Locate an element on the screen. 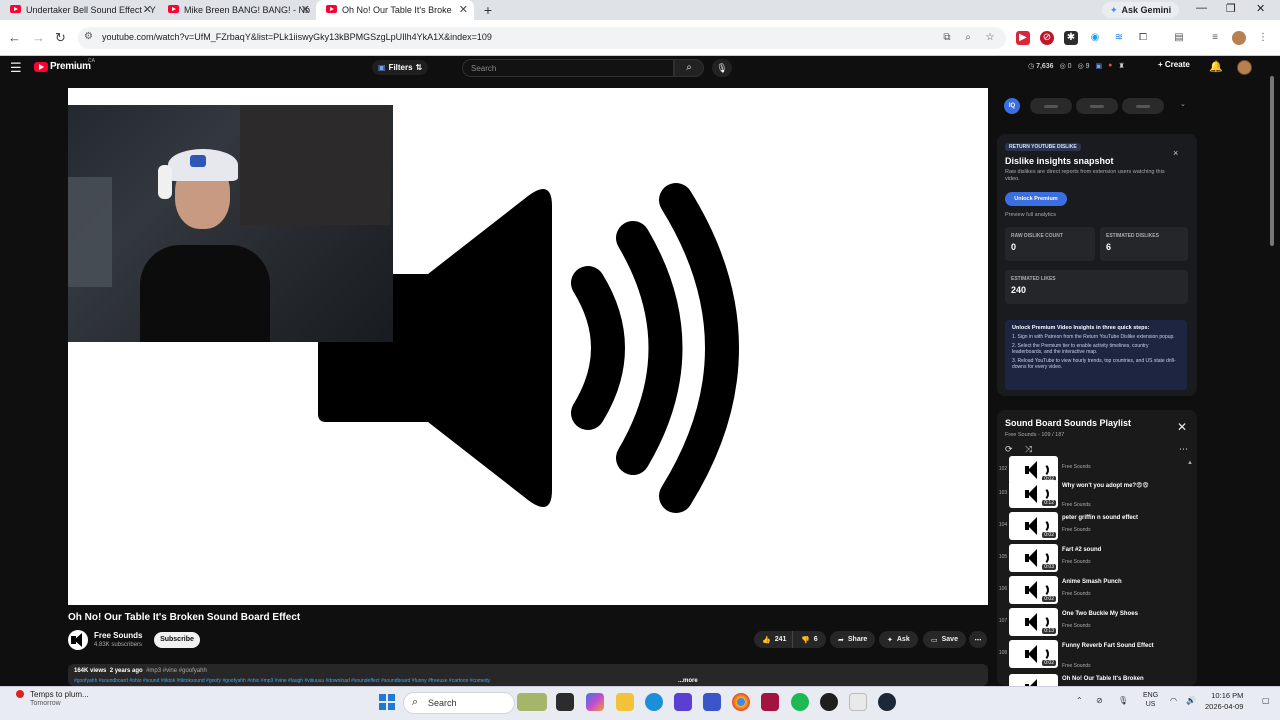 The height and width of the screenshot is (720, 1280). save-button: ▭ Save is located at coordinates (944, 639).